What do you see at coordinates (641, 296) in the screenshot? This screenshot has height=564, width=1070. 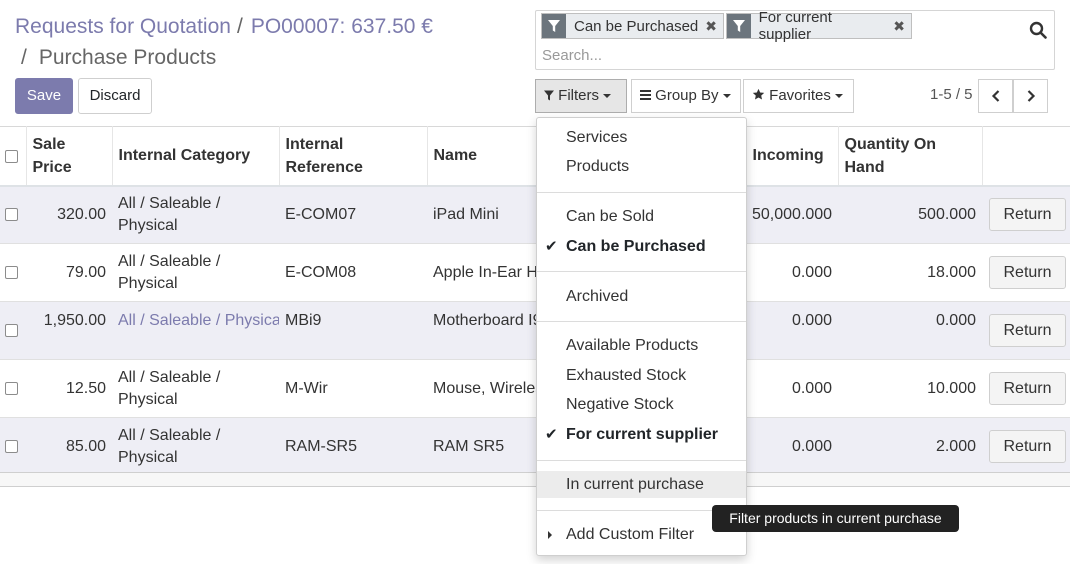 I see `filter-item-archived: Archived` at bounding box center [641, 296].